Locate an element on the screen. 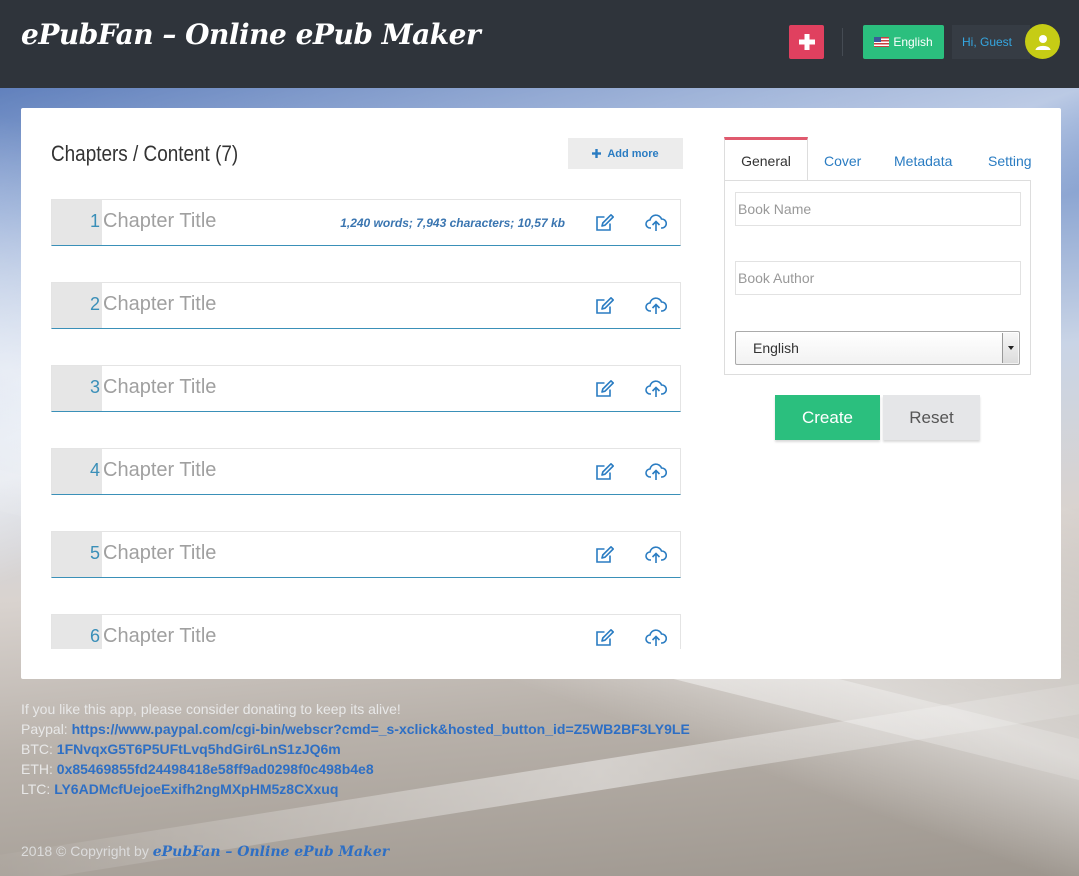  ltc-address: LY6ADMcfUejoeExifh2ngMXpHM5z8CXxuq is located at coordinates (196, 789).